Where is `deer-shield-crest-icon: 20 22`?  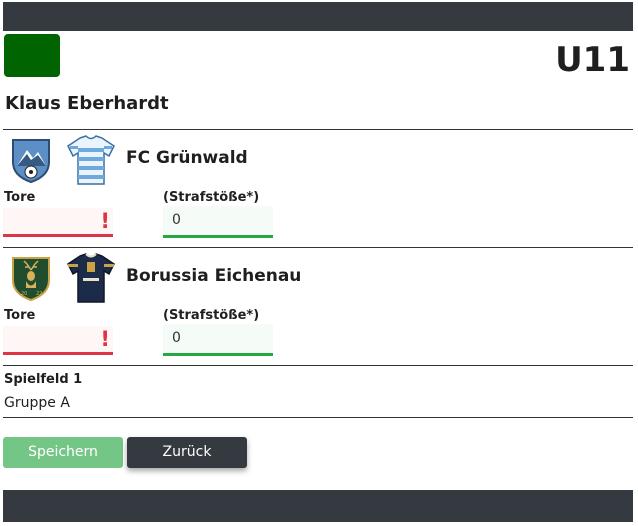
deer-shield-crest-icon: 20 22 is located at coordinates (31, 279).